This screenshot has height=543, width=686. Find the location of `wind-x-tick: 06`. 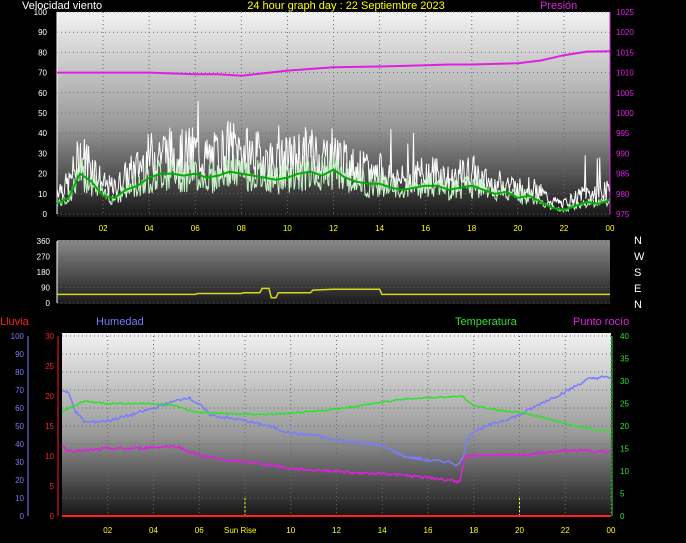

wind-x-tick: 06 is located at coordinates (195, 228).